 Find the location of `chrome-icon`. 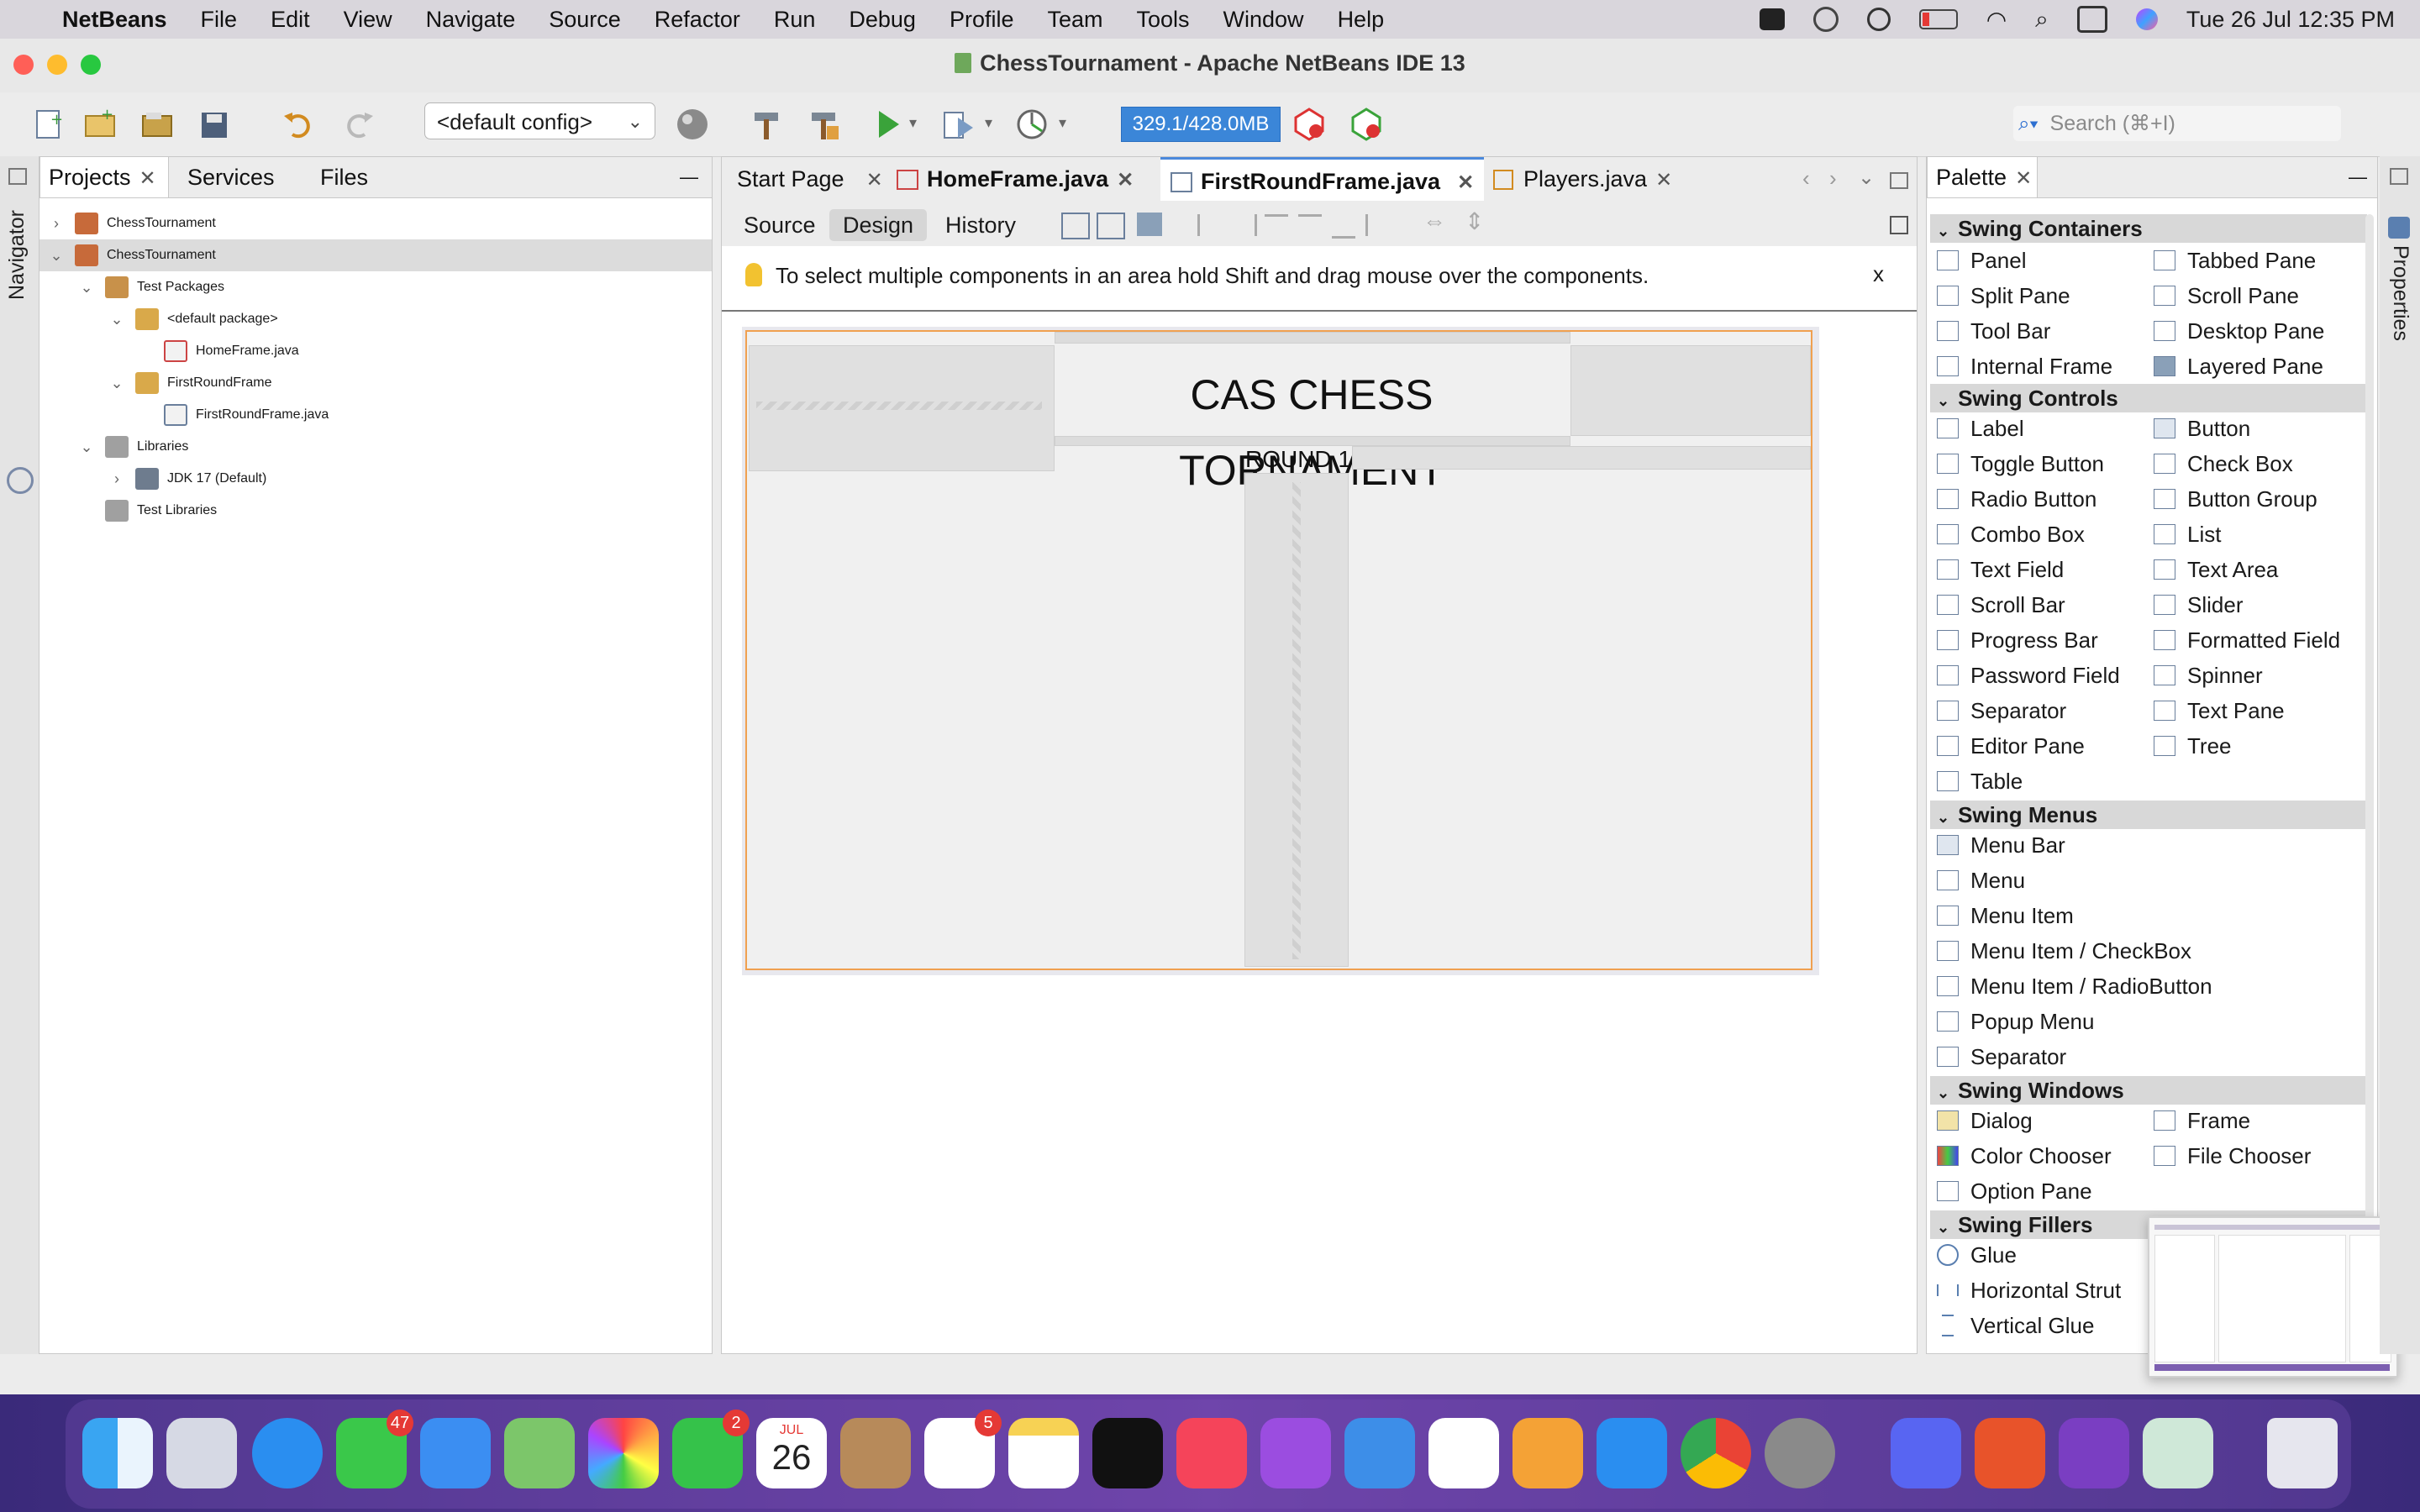

chrome-icon is located at coordinates (1716, 1453).